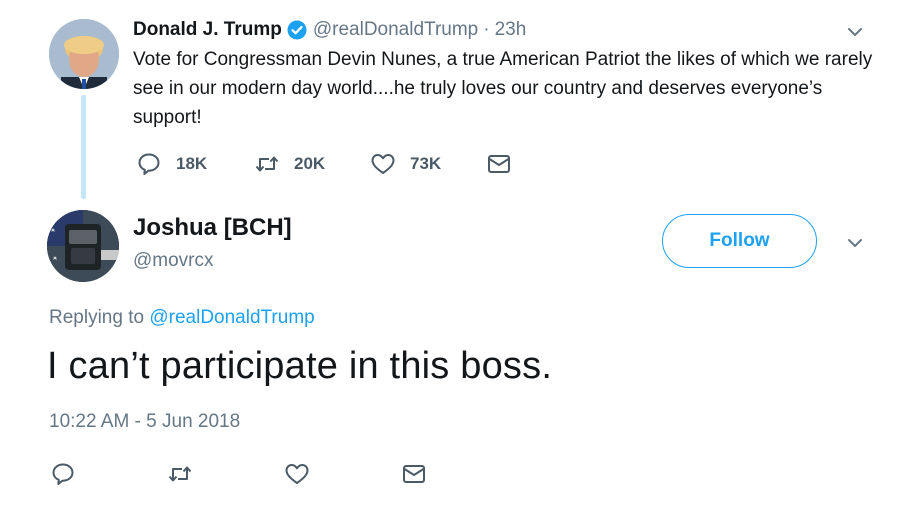  What do you see at coordinates (97, 317) in the screenshot?
I see `replying-to-label: Replying to` at bounding box center [97, 317].